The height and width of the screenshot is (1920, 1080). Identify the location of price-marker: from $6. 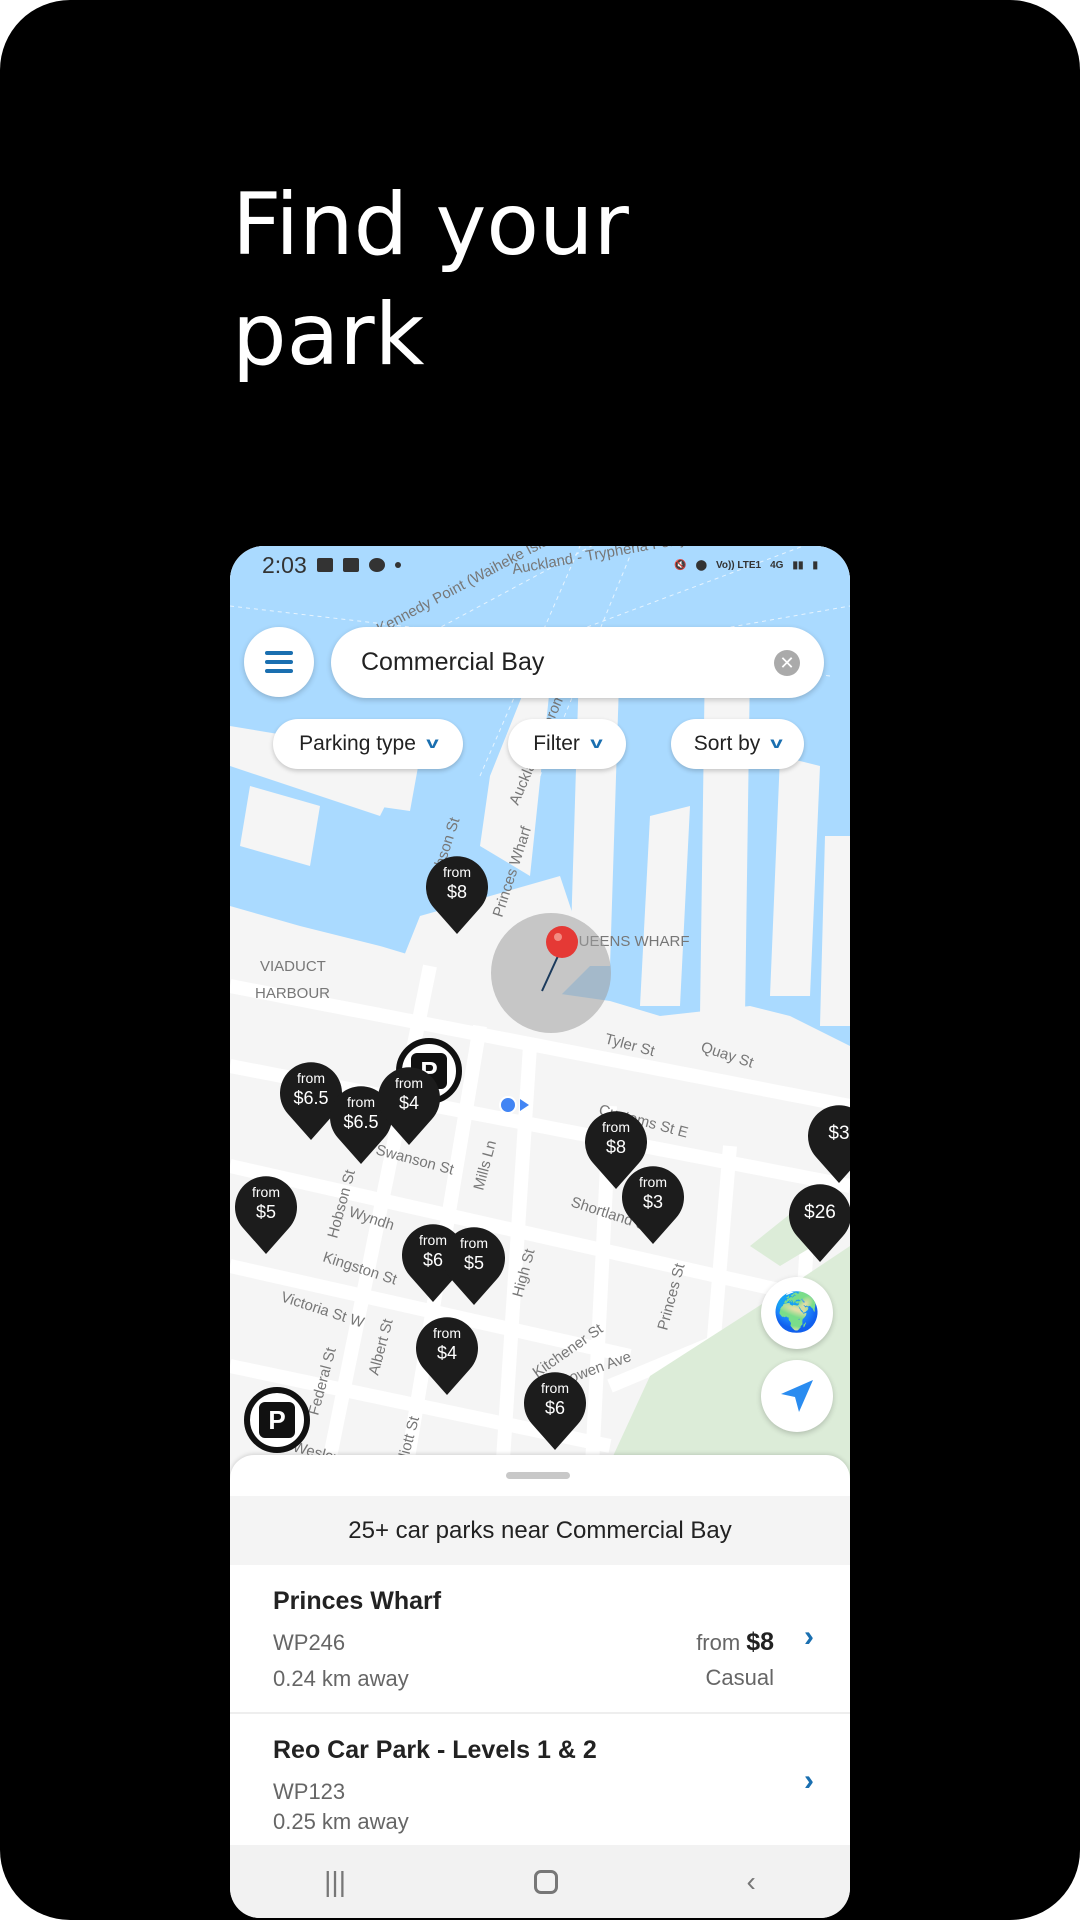
(555, 1411).